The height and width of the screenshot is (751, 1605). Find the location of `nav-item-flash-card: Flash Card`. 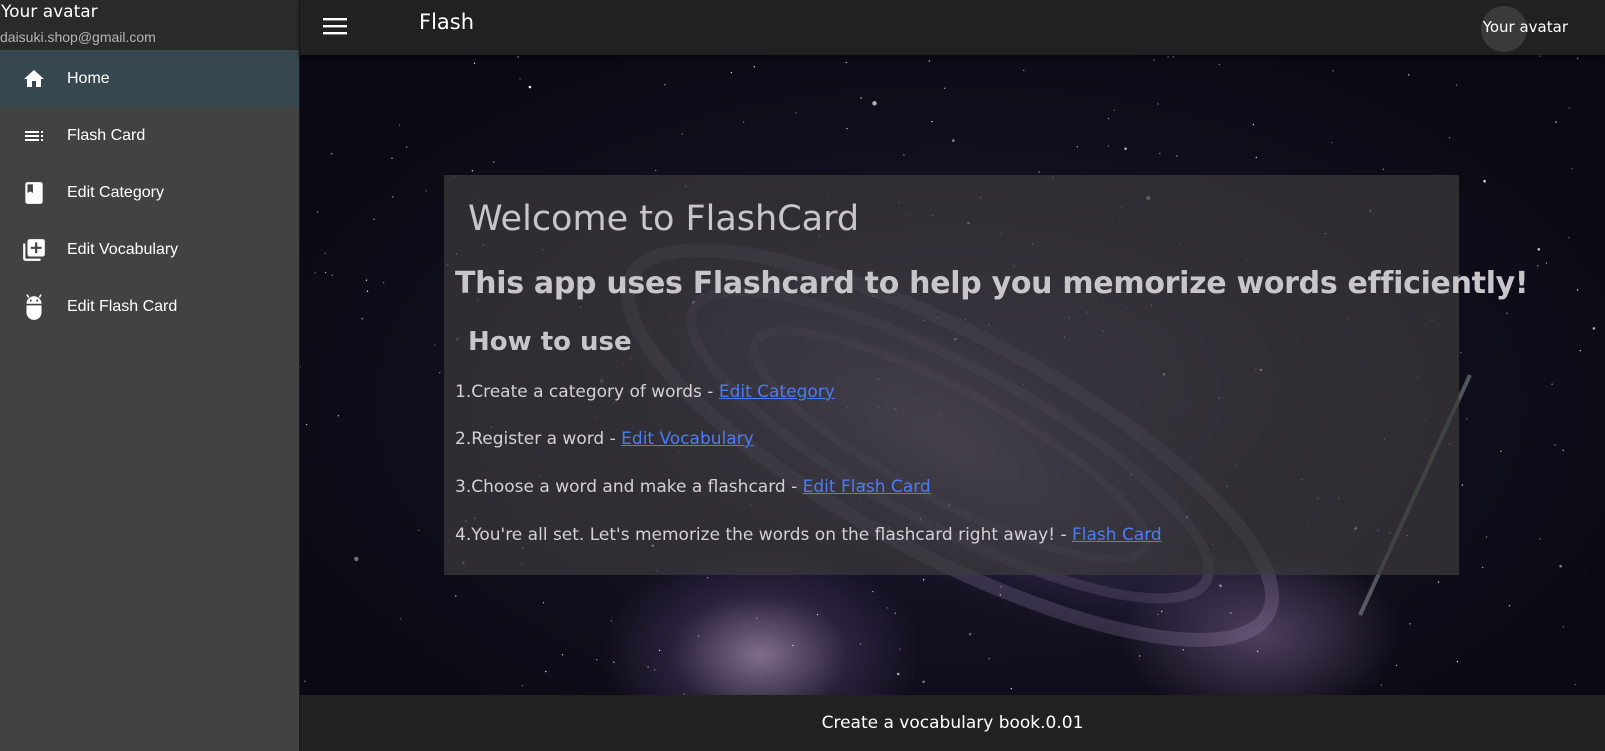

nav-item-flash-card: Flash Card is located at coordinates (149, 135).